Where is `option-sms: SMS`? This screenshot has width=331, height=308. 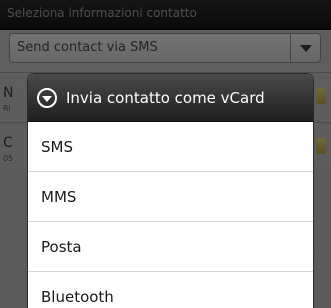 option-sms: SMS is located at coordinates (170, 147).